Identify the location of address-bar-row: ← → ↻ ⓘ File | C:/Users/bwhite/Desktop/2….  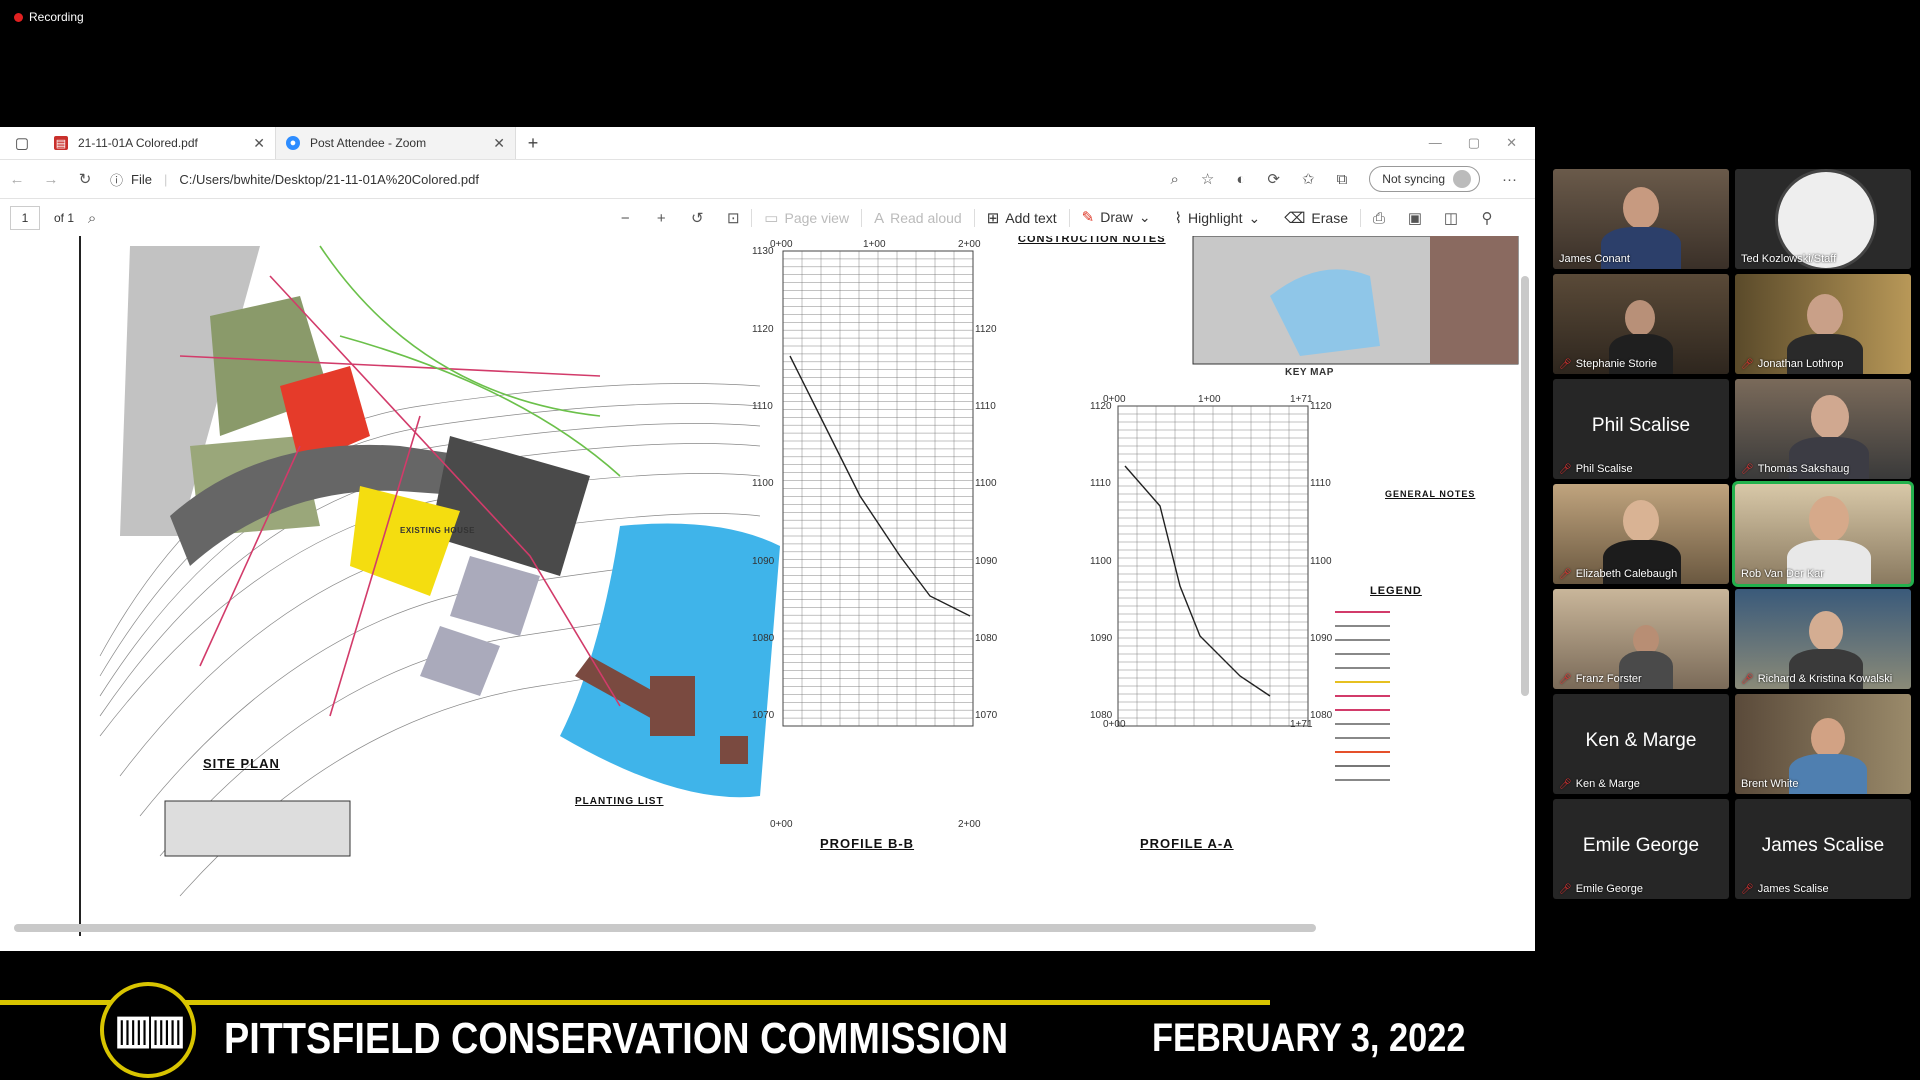
(767, 179).